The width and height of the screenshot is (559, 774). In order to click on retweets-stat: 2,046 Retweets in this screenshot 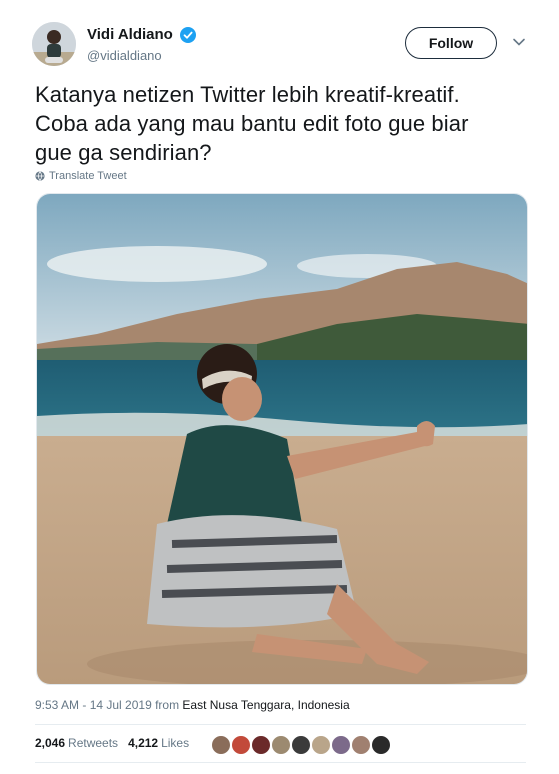, I will do `click(76, 743)`.